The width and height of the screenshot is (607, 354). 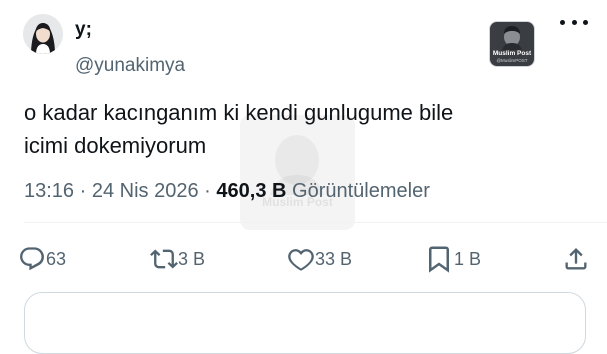 I want to click on more-icon, so click(x=574, y=22).